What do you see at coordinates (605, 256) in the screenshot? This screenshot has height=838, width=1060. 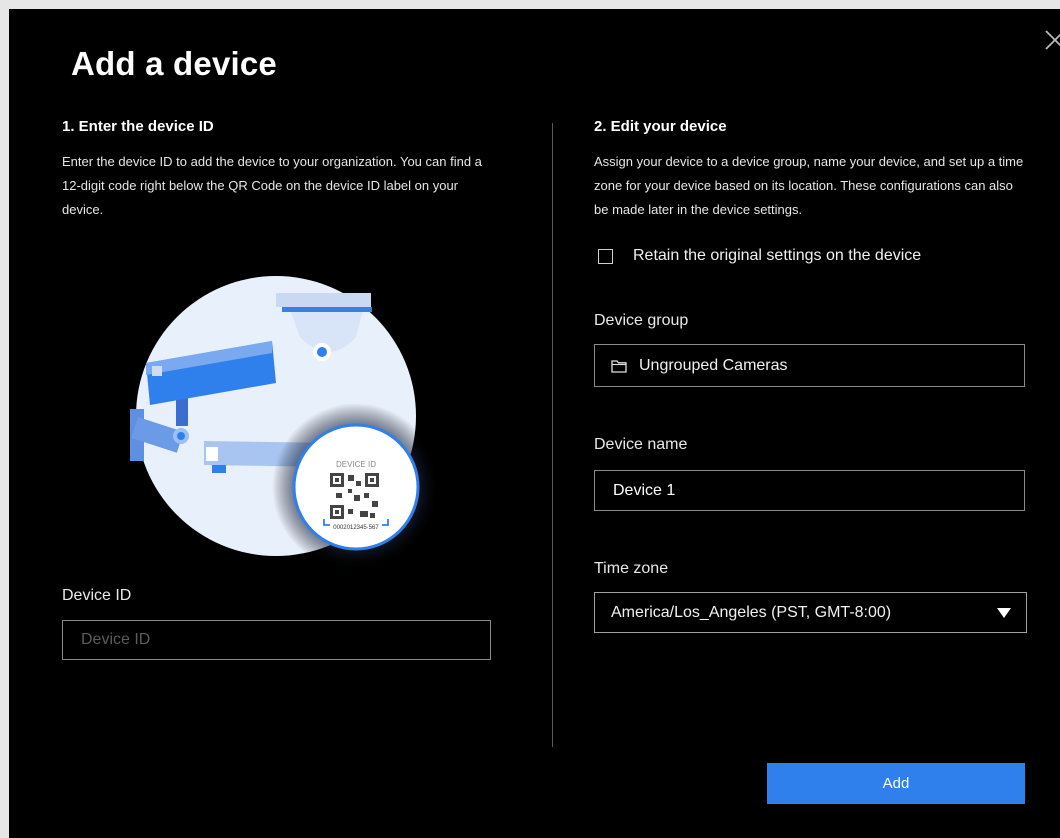 I see `retain-settings-checkbox` at bounding box center [605, 256].